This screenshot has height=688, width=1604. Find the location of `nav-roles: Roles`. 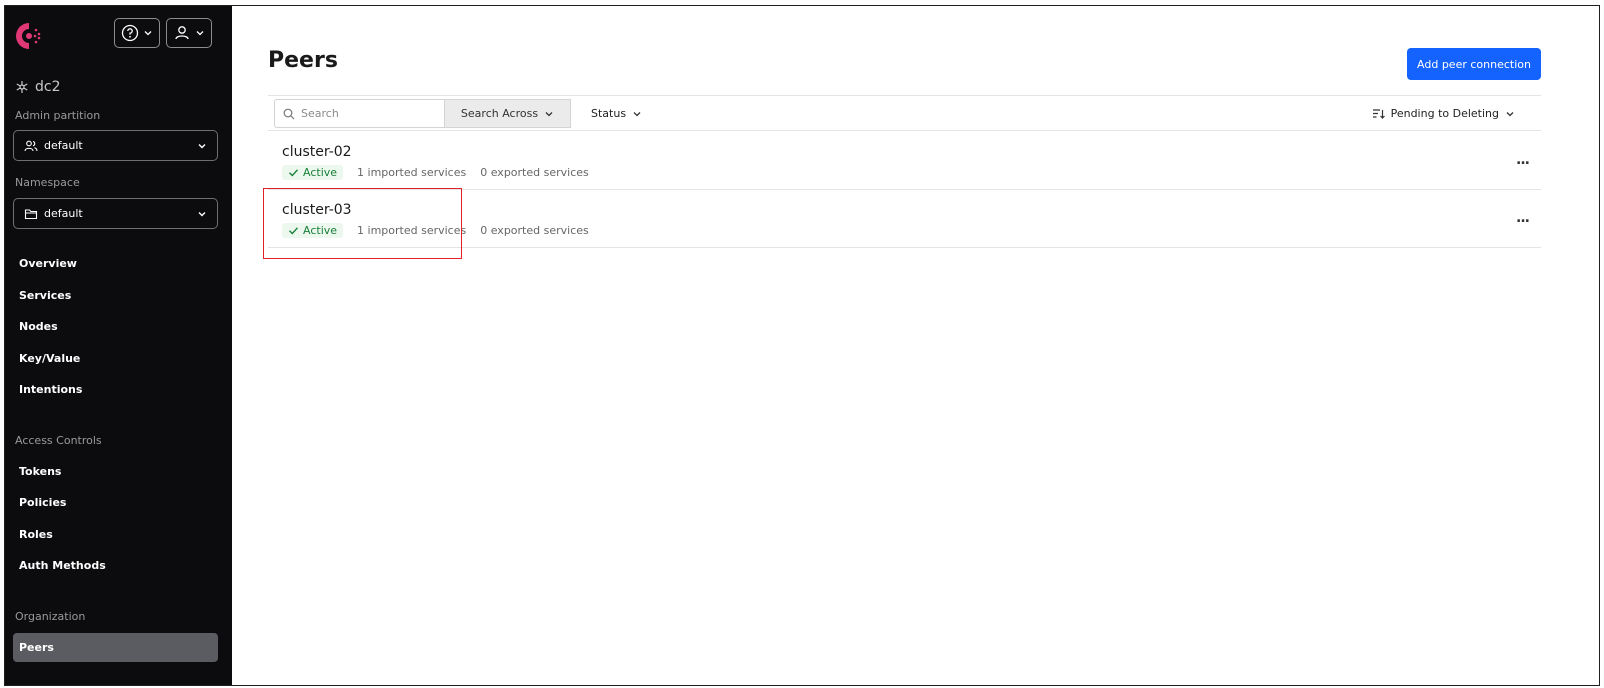

nav-roles: Roles is located at coordinates (115, 534).